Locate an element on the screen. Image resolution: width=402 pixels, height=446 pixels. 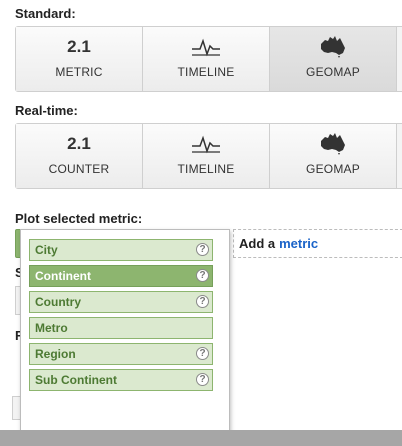
add-metric-link: metric is located at coordinates (298, 243).